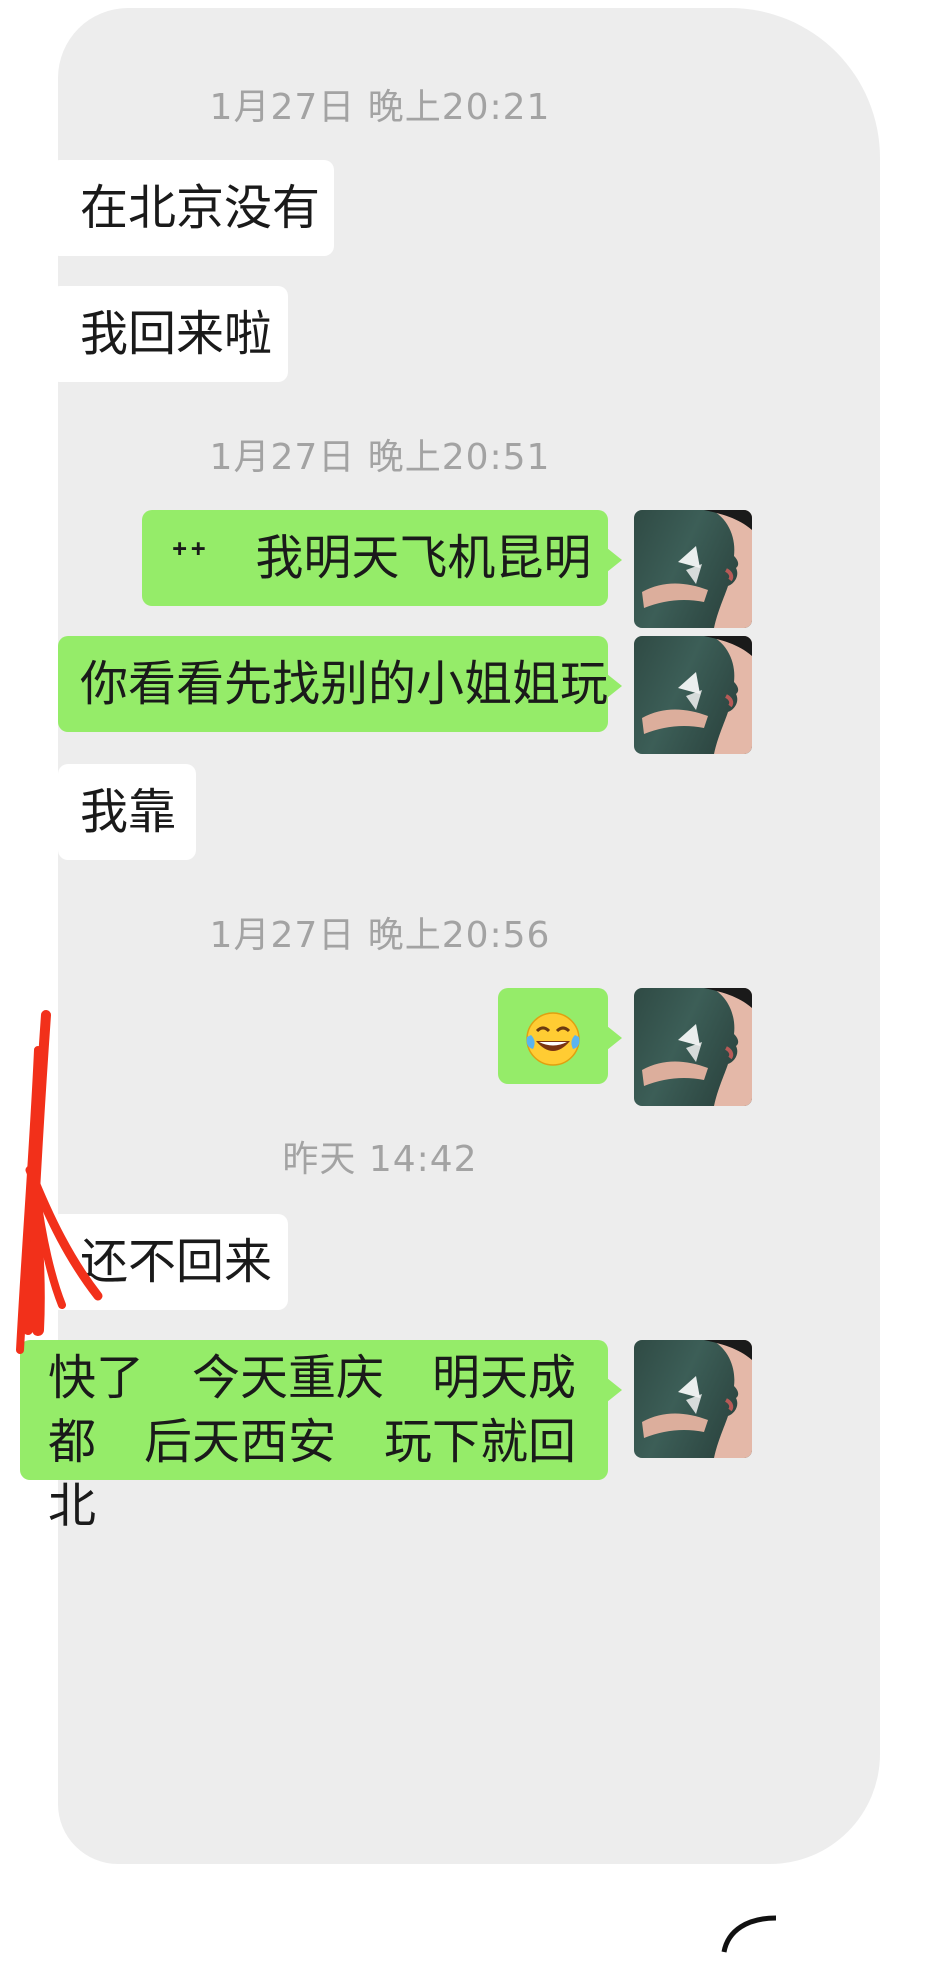 The width and height of the screenshot is (932, 1972). What do you see at coordinates (169, 334) in the screenshot?
I see `message-bubble-incoming: 我回来啦` at bounding box center [169, 334].